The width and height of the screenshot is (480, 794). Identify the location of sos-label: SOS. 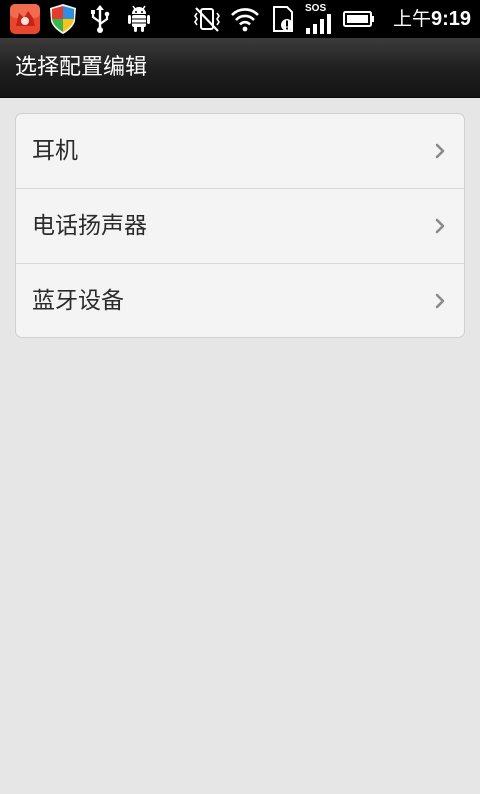
(316, 8).